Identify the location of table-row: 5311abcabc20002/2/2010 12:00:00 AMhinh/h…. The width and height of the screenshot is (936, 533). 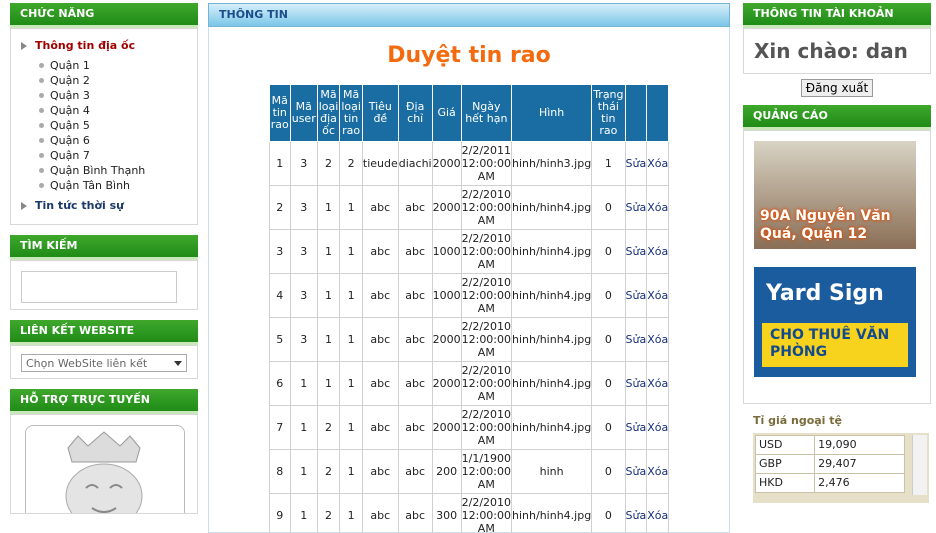
(468, 340).